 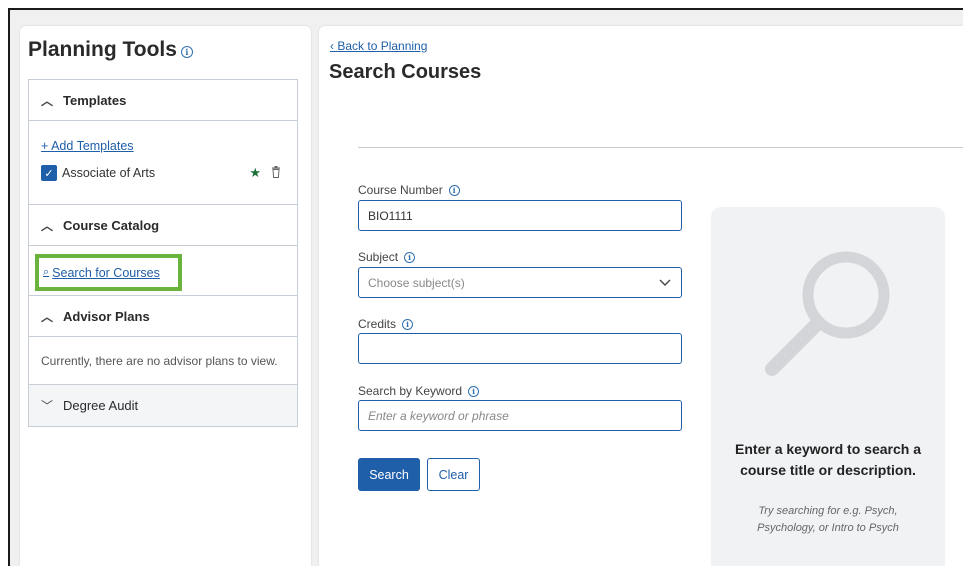 What do you see at coordinates (95, 100) in the screenshot?
I see `templates-header-label: Templates` at bounding box center [95, 100].